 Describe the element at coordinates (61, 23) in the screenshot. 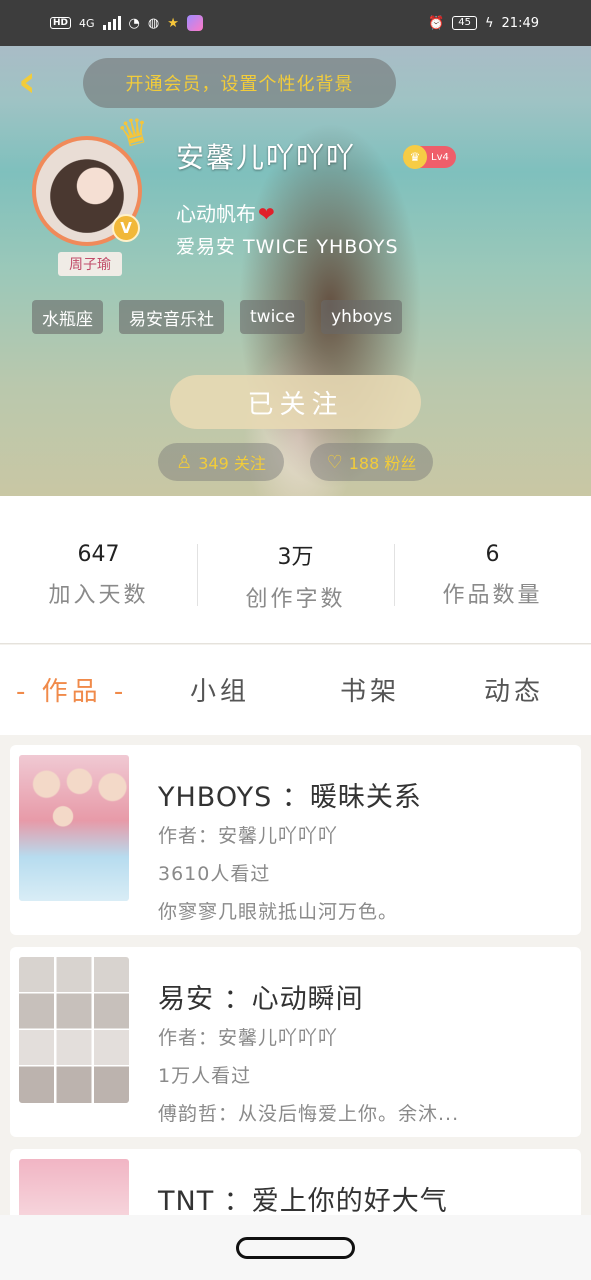

I see `hd-indicator: HD` at that location.